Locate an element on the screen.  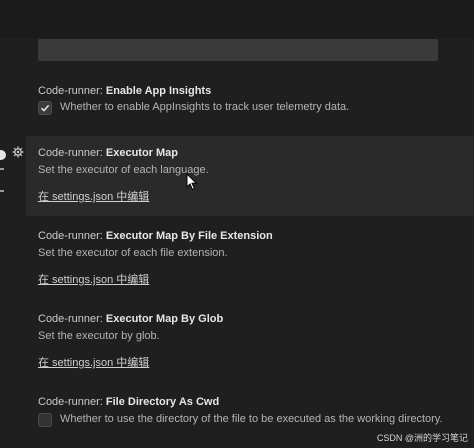
watermark: CSDN @洲的学习笔记 is located at coordinates (422, 438).